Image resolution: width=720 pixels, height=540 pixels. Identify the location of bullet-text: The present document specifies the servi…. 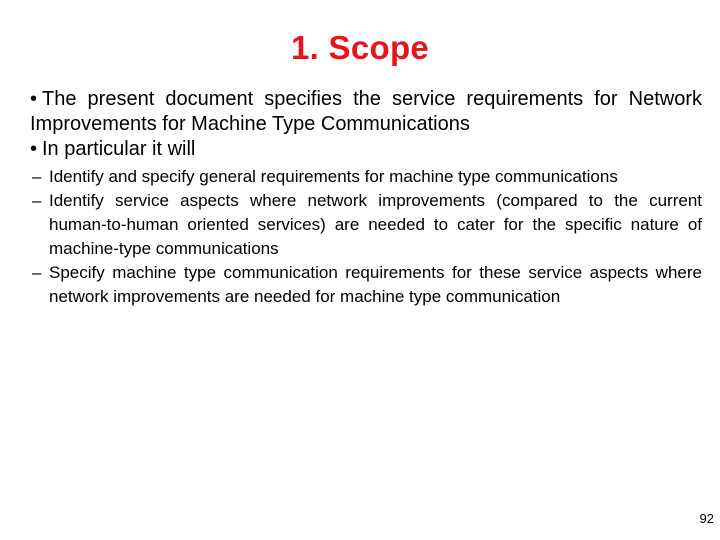
(366, 111).